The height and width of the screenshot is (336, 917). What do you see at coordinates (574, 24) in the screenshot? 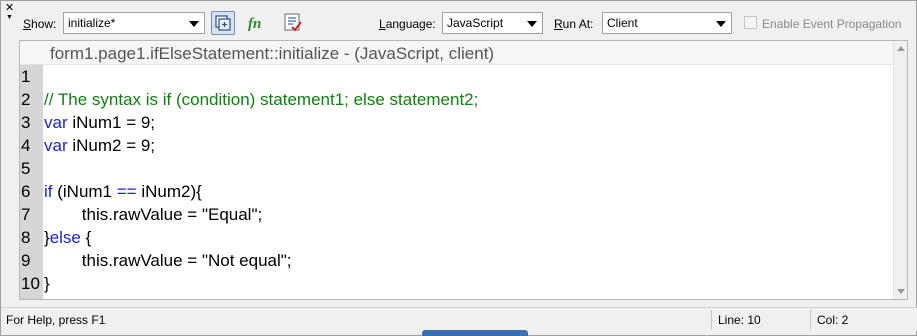
I see `run-at-label: Run At:` at bounding box center [574, 24].